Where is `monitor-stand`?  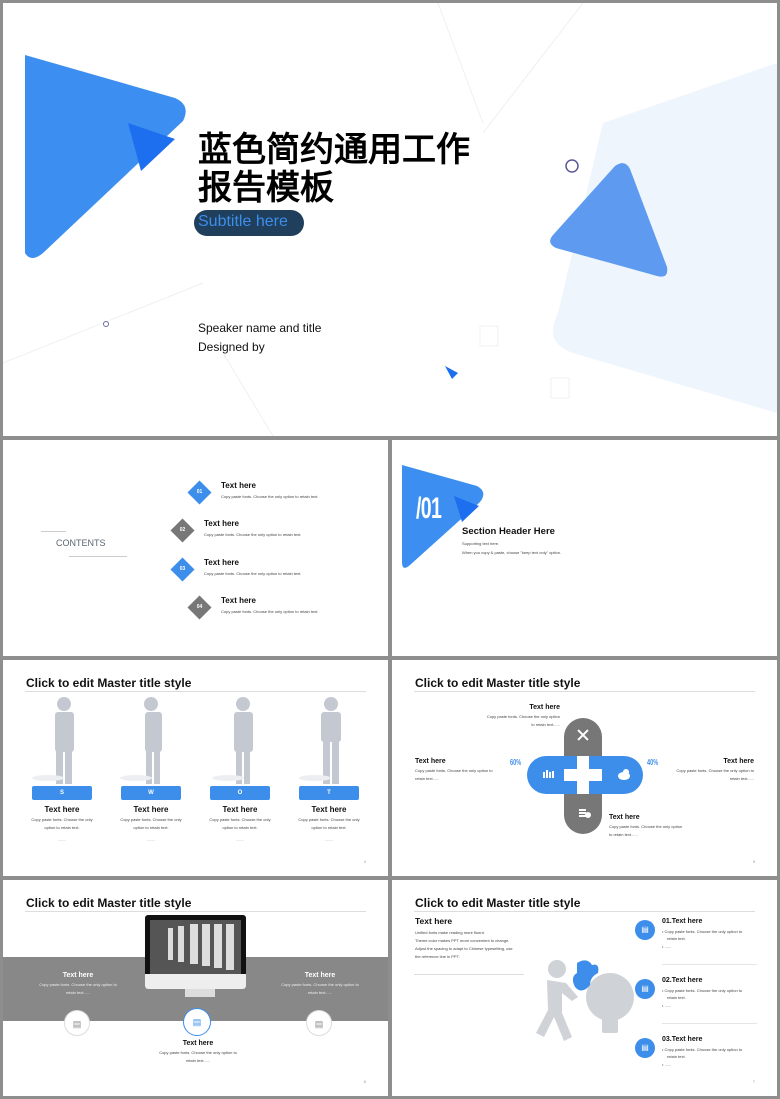 monitor-stand is located at coordinates (200, 993).